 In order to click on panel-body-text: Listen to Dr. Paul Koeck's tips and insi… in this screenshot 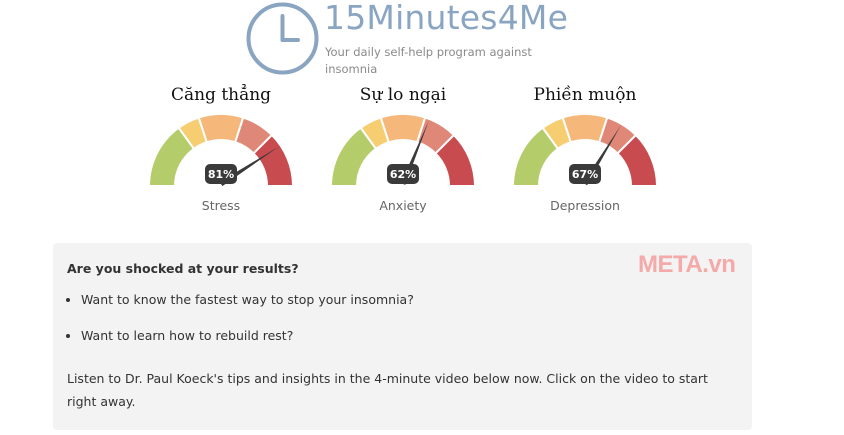, I will do `click(387, 390)`.